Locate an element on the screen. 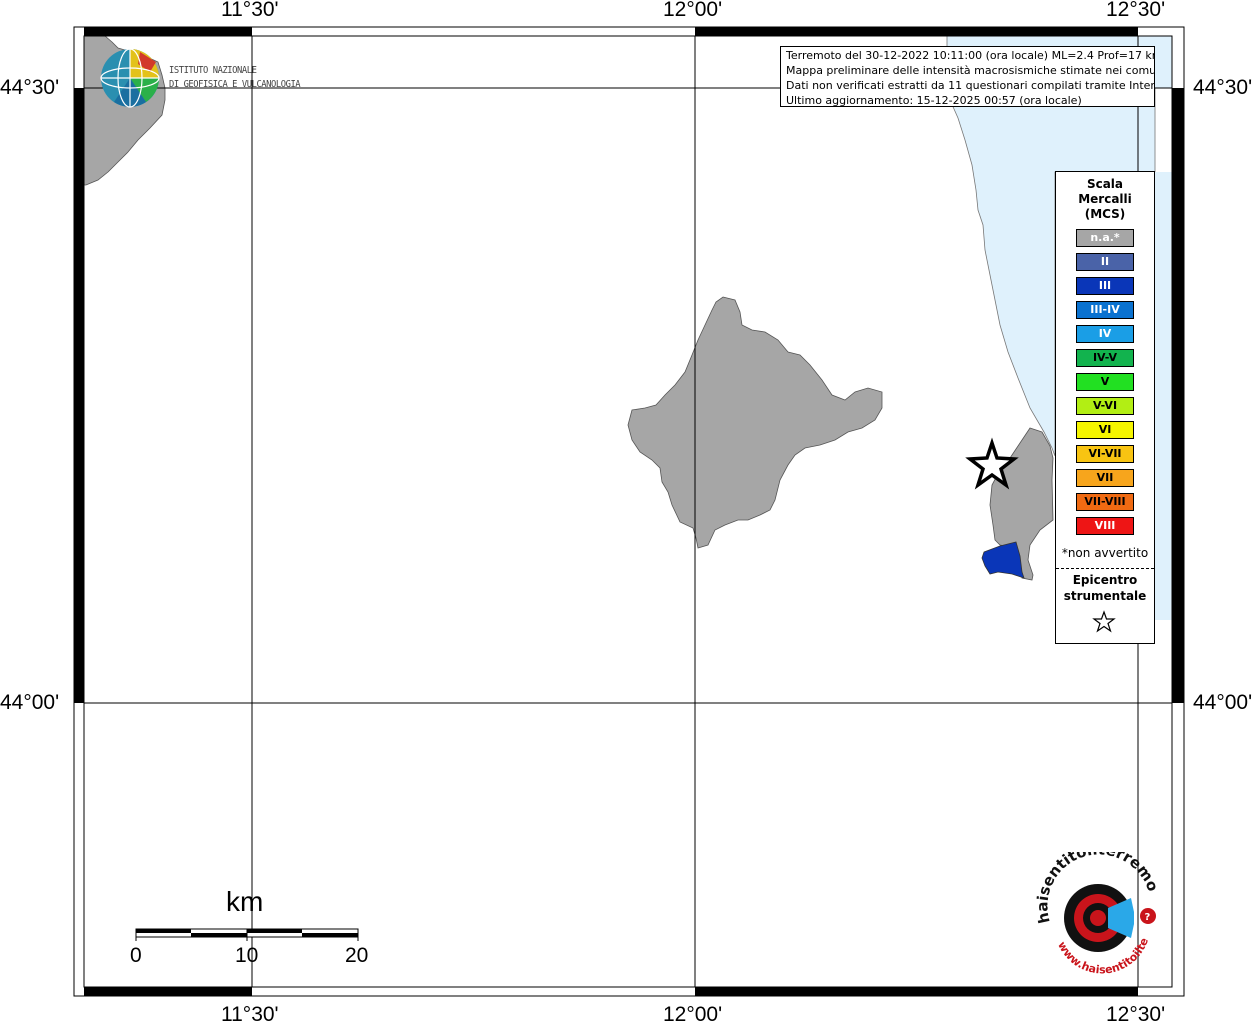 This screenshot has height=1027, width=1257. sea-strip-right is located at coordinates (1163, 396).